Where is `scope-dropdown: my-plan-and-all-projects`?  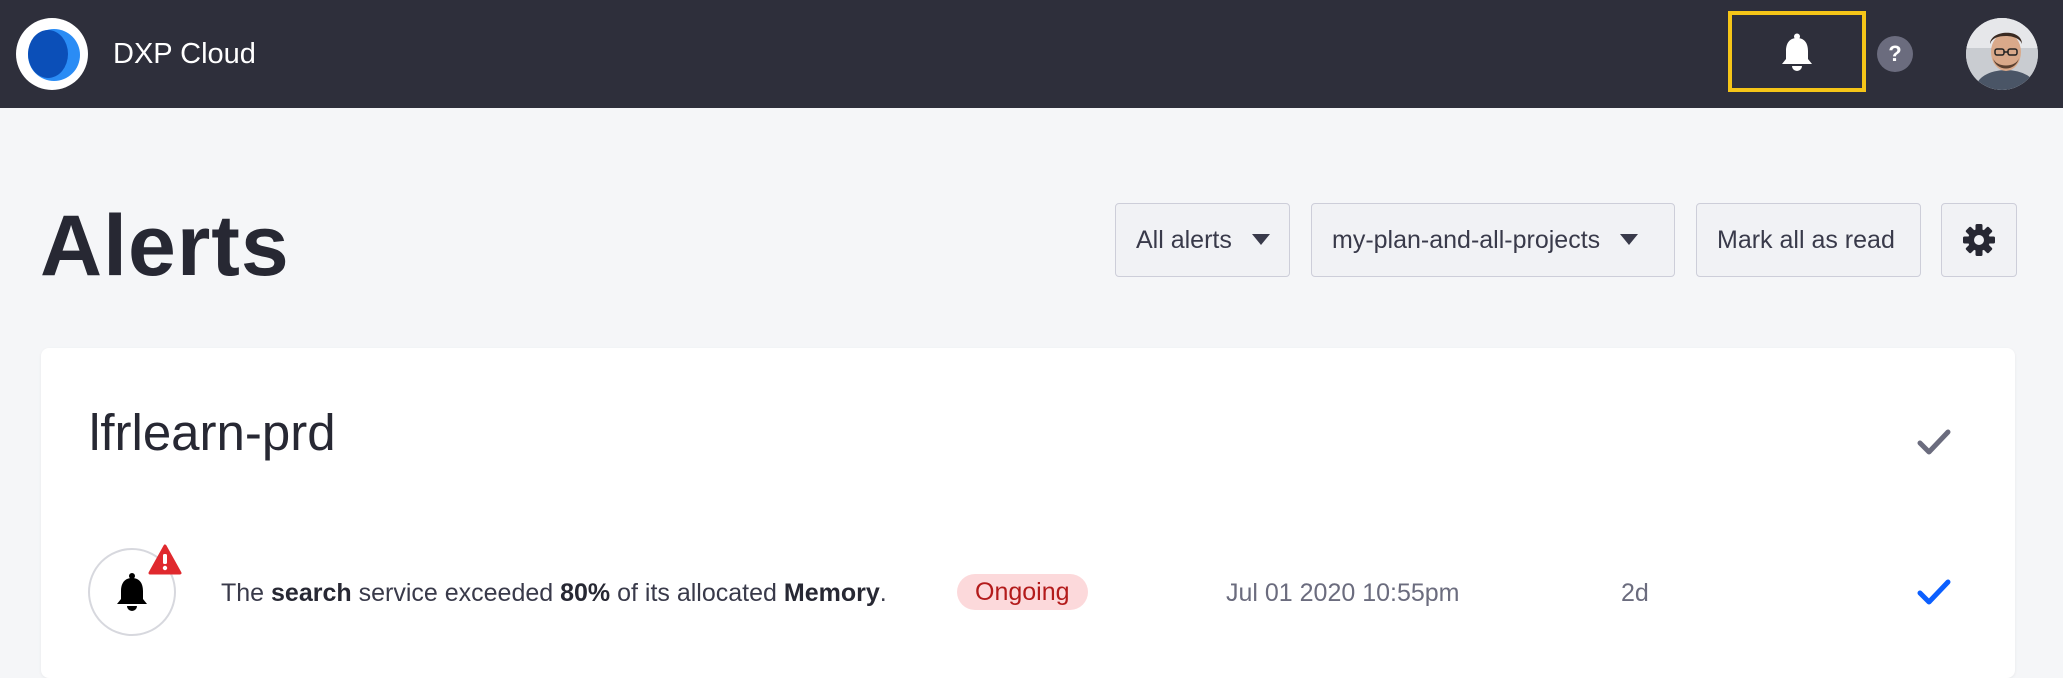 scope-dropdown: my-plan-and-all-projects is located at coordinates (1493, 240).